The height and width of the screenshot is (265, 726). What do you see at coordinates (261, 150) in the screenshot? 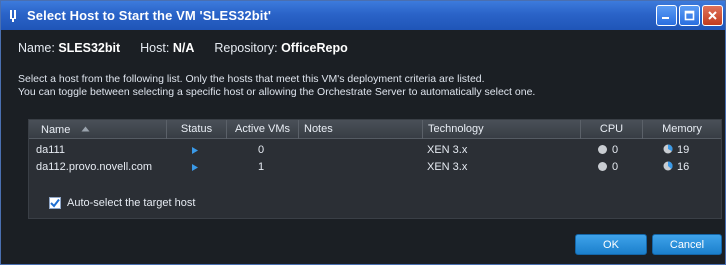
I see `cell-active-vms: 0` at bounding box center [261, 150].